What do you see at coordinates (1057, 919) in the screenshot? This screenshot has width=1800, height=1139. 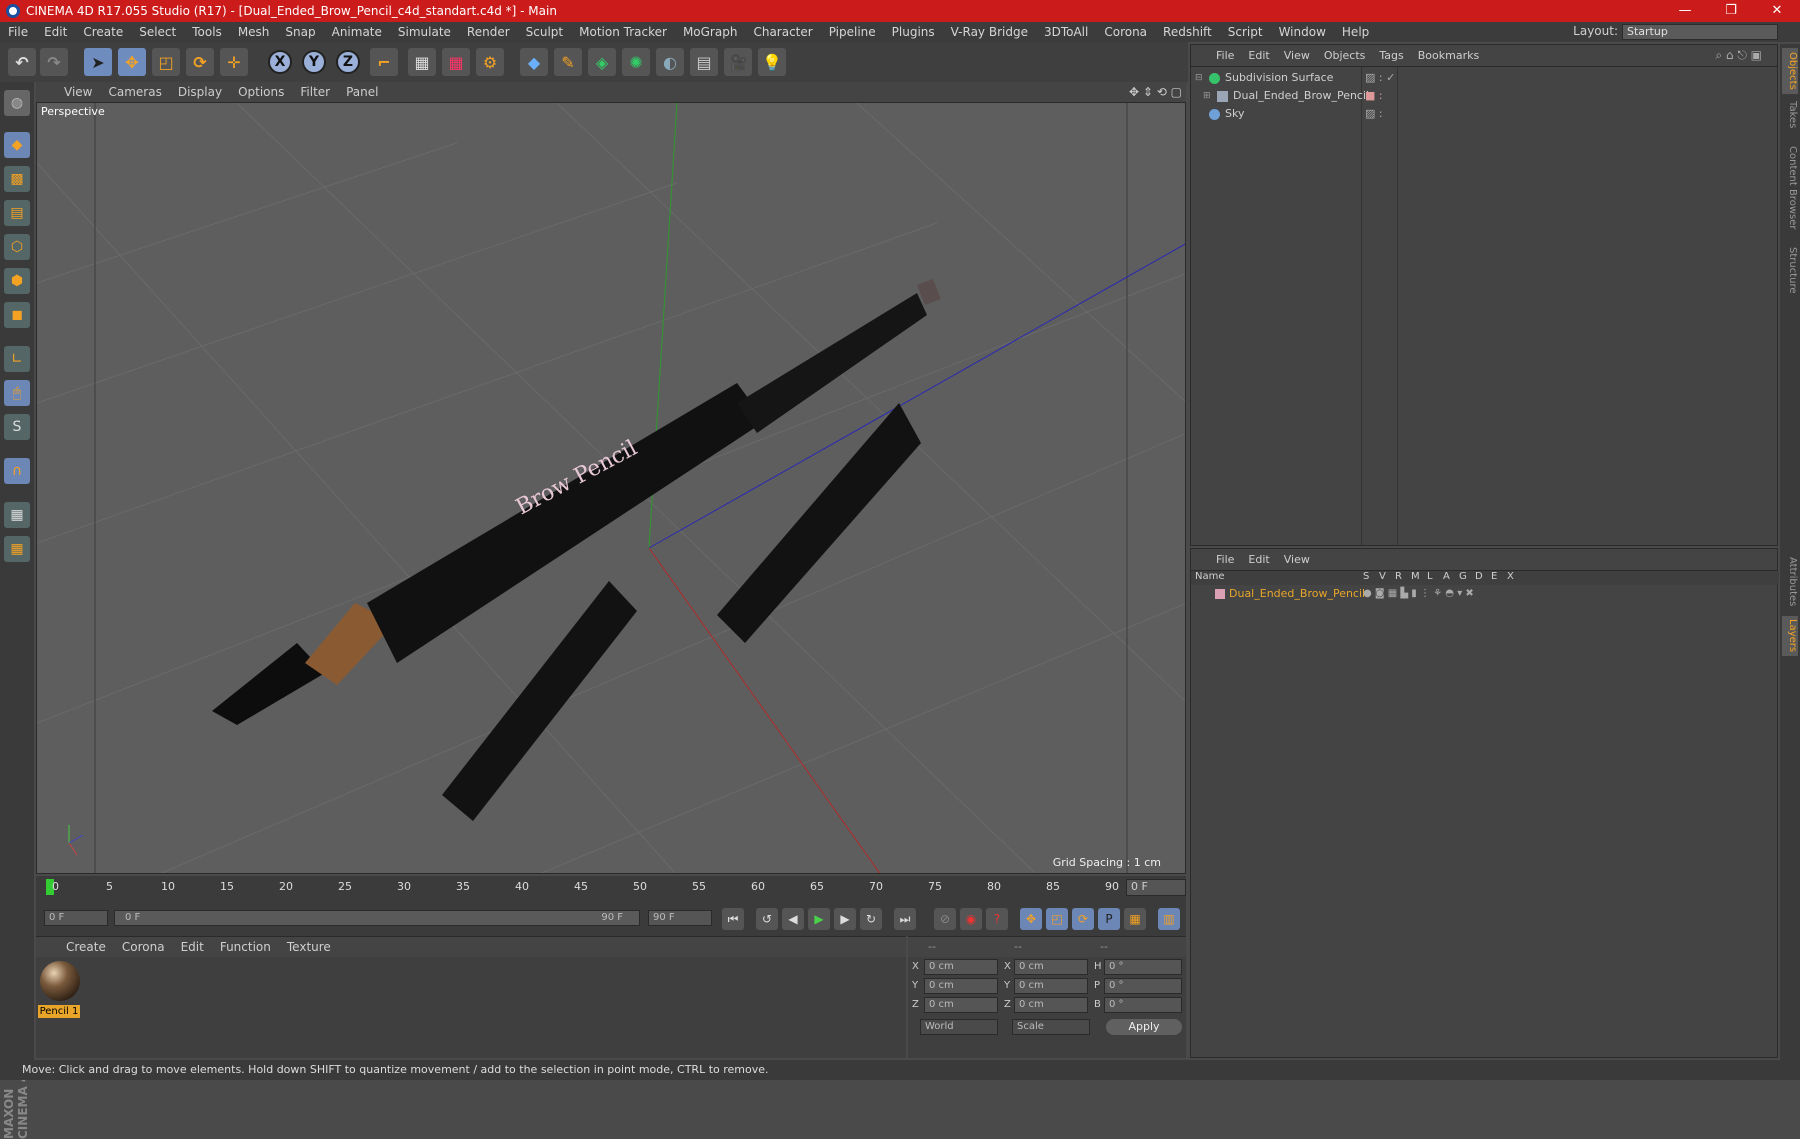 I see `key-scale-icon: ◰` at bounding box center [1057, 919].